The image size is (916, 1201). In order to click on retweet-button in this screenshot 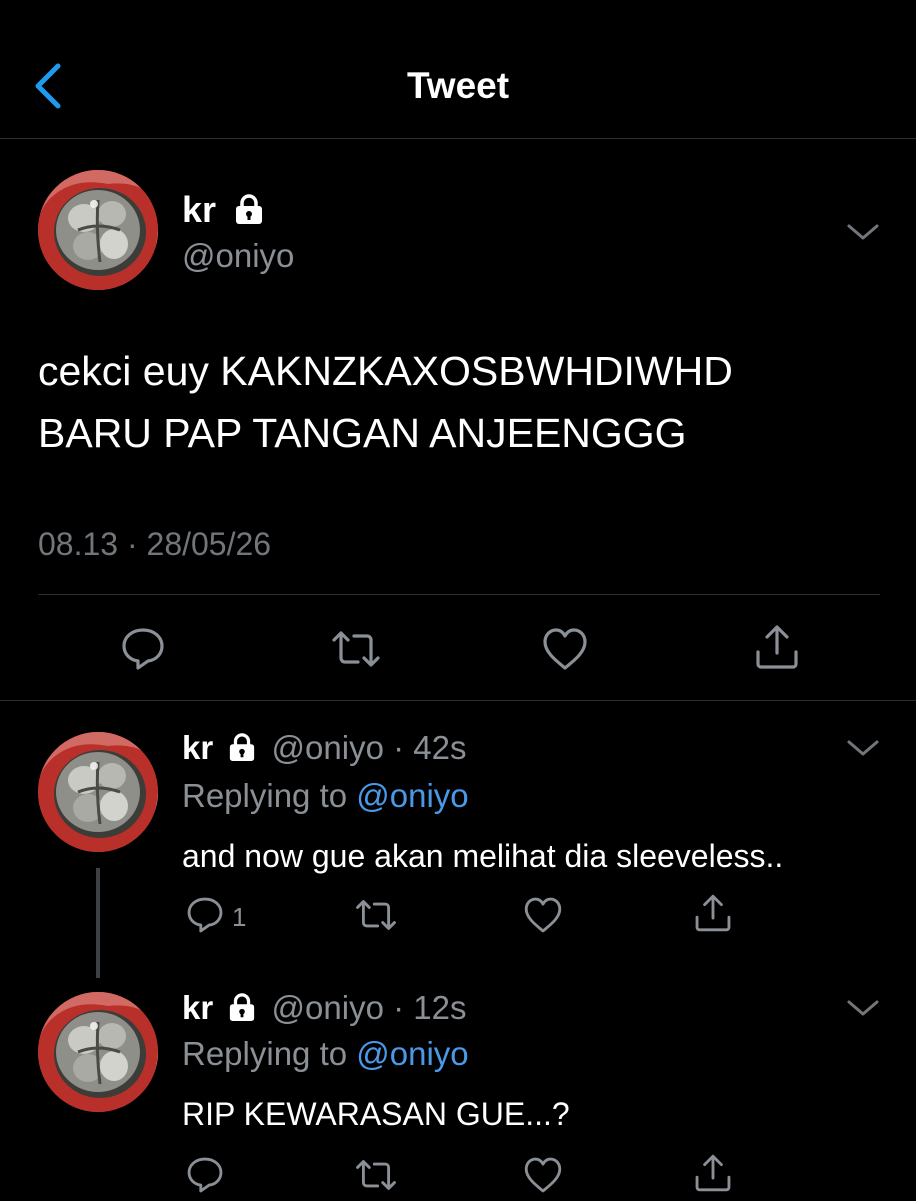, I will do `click(356, 651)`.